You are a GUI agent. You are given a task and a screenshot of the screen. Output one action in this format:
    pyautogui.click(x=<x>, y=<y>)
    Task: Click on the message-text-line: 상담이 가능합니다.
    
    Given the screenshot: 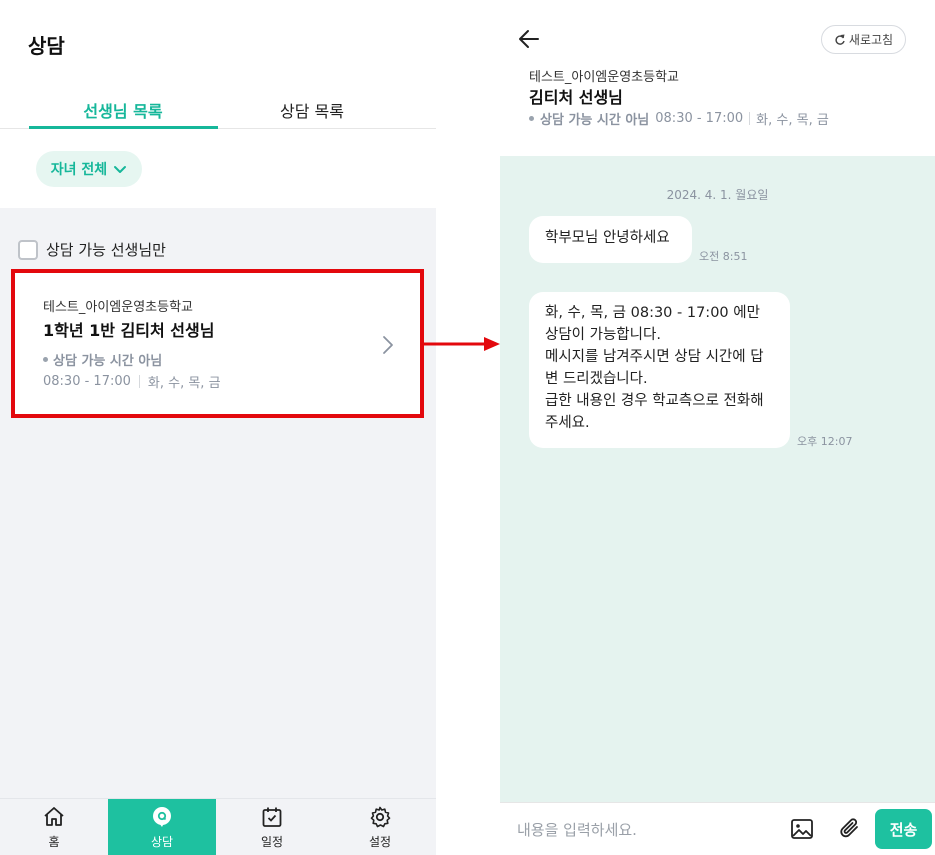 What is the action you would take?
    pyautogui.click(x=603, y=335)
    